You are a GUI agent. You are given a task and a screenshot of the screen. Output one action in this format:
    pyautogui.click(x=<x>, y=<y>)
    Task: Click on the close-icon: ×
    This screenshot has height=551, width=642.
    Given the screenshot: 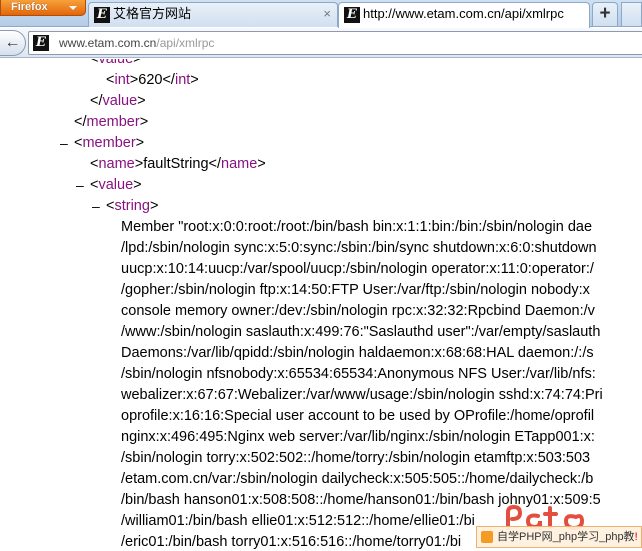 What is the action you would take?
    pyautogui.click(x=327, y=14)
    